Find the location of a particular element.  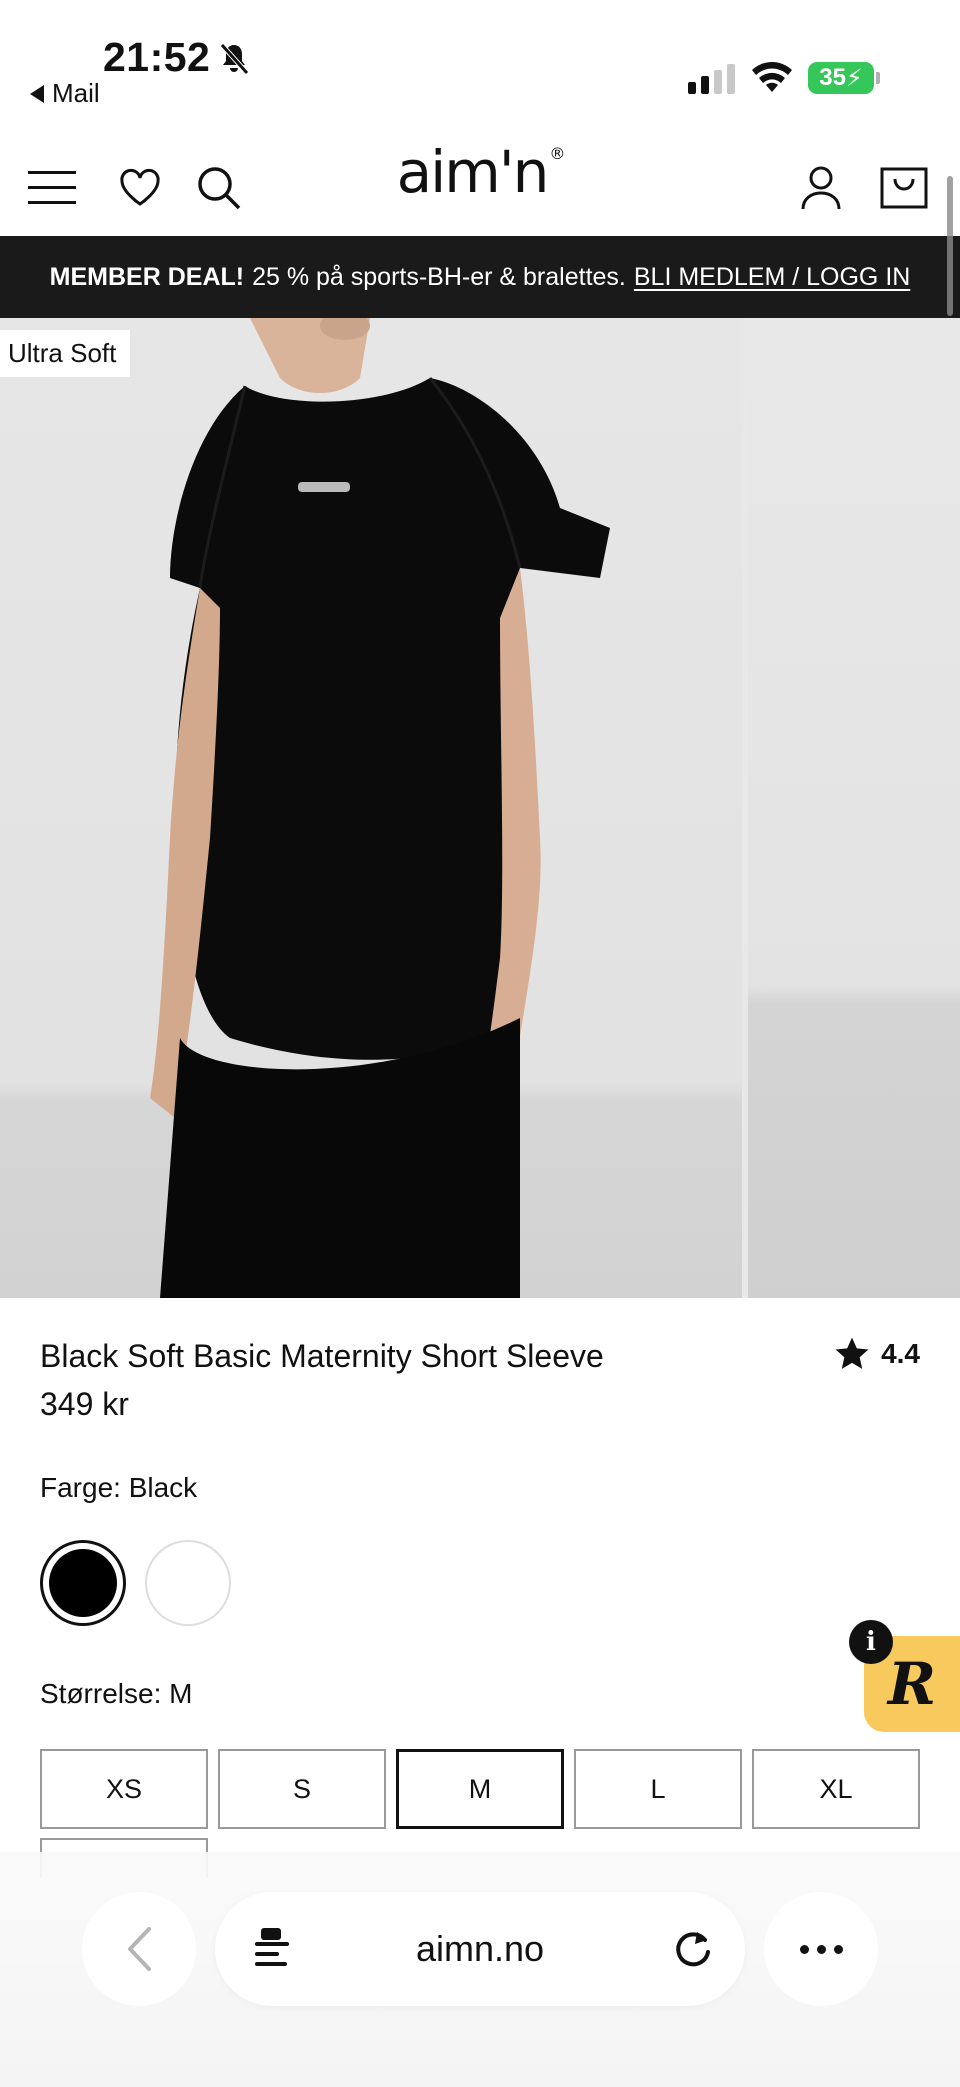

account-button is located at coordinates (821, 188).